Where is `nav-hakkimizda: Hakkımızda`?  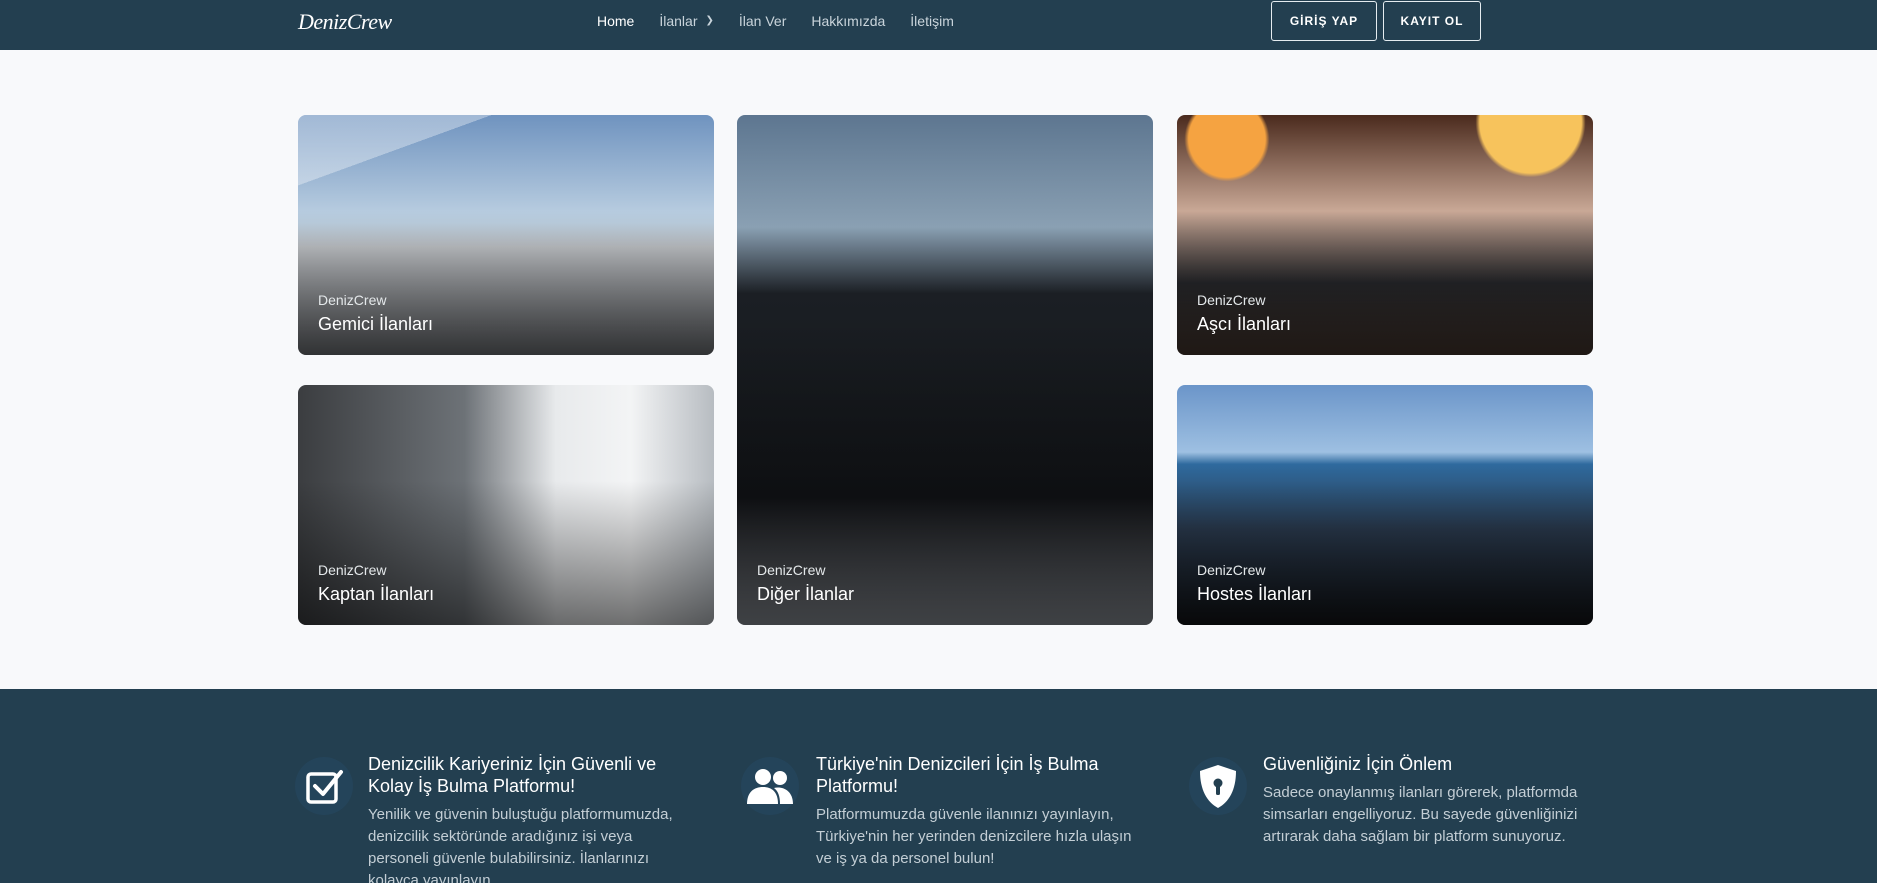 nav-hakkimizda: Hakkımızda is located at coordinates (848, 21).